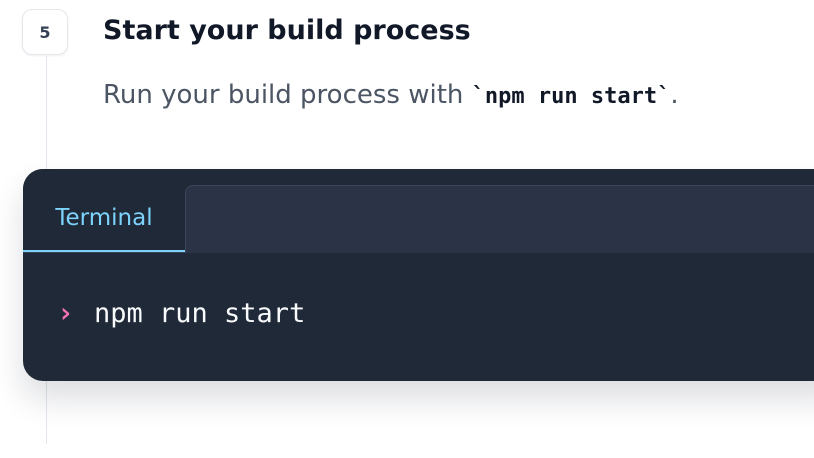 This screenshot has width=814, height=458. I want to click on terminal-command-line: › npm run start, so click(181, 313).